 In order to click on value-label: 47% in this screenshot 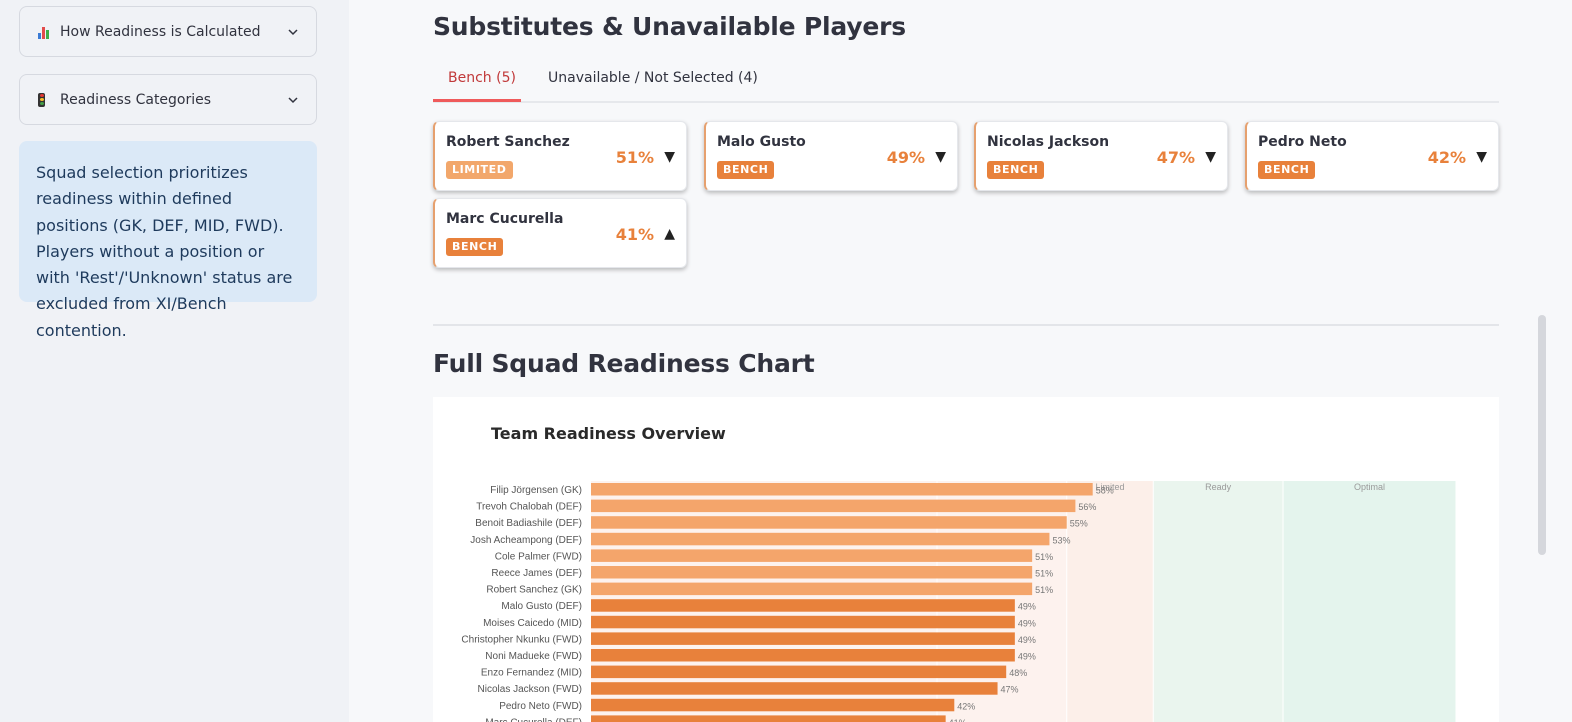, I will do `click(1010, 690)`.